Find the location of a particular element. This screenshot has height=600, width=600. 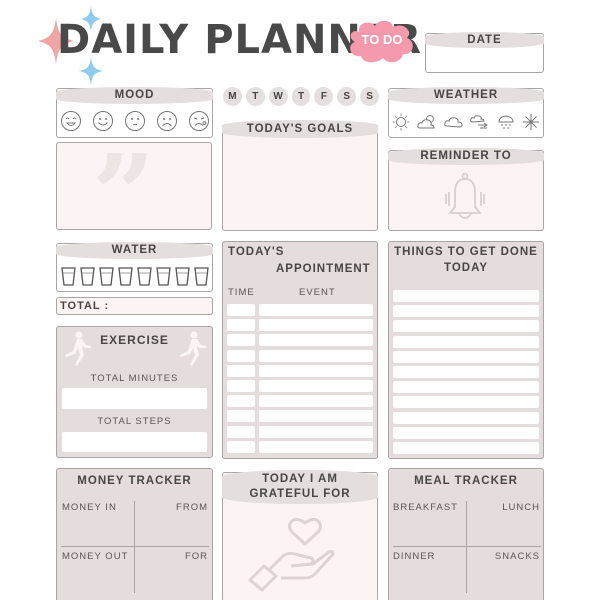

cloudy-icon is located at coordinates (453, 121).